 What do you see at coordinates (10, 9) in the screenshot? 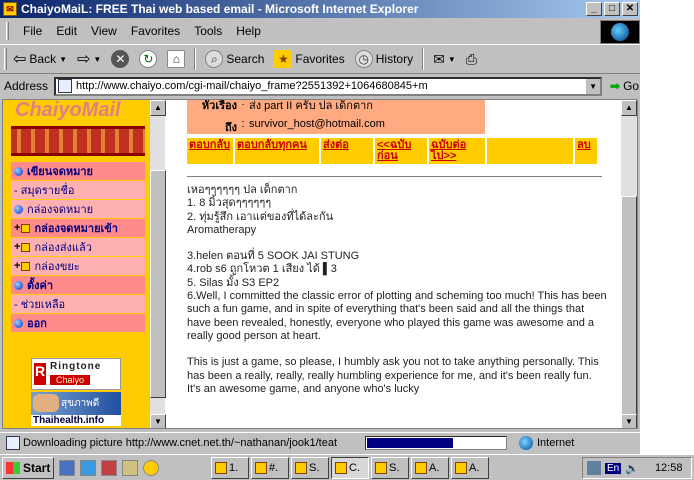
I see `app-icon: ✉` at bounding box center [10, 9].